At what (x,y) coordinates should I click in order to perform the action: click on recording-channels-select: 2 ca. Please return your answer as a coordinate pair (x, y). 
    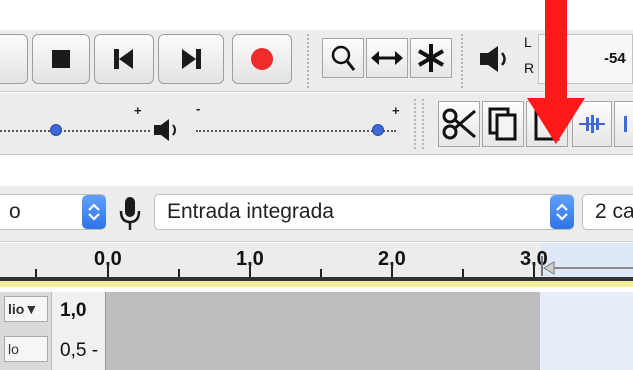
    Looking at the image, I should click on (607, 212).